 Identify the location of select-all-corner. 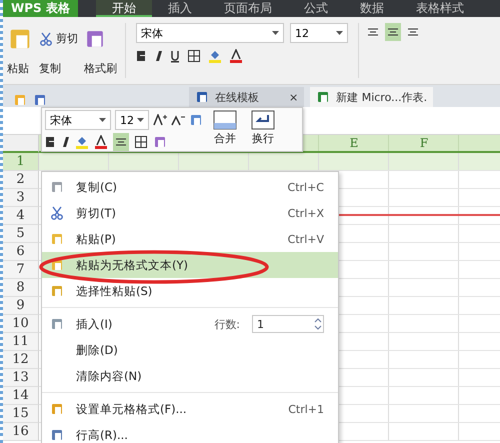
(21, 144).